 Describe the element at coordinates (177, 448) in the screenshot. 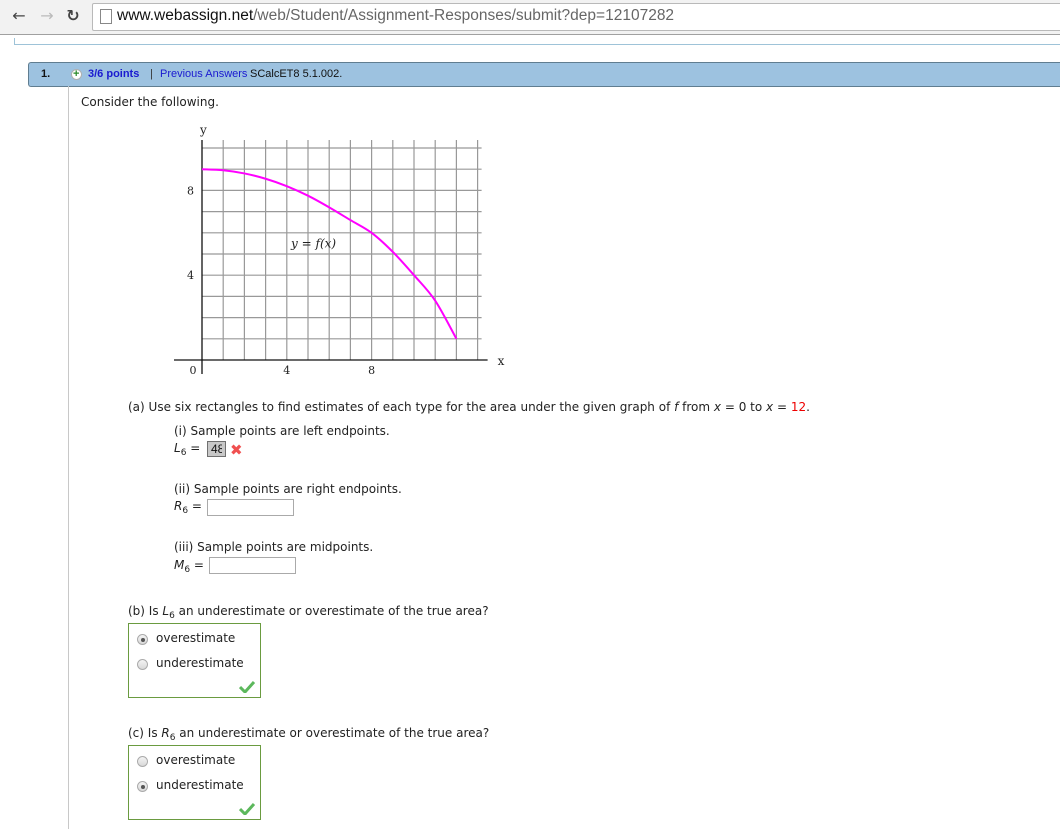

I see `var-L: L` at that location.